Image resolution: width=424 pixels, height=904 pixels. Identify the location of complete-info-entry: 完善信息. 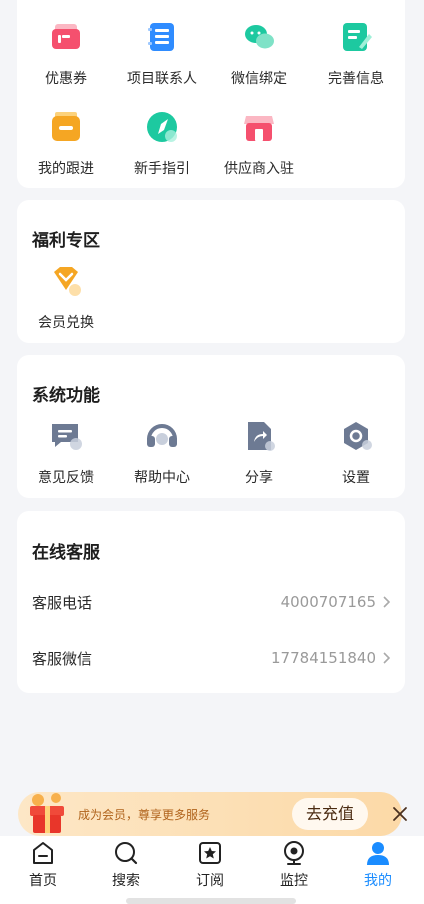
(356, 54).